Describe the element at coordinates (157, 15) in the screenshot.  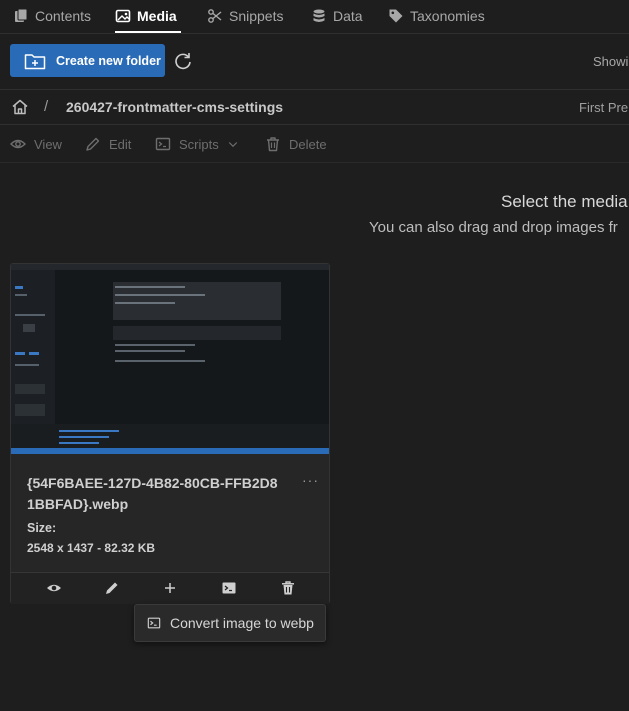
I see `tab-media-label: Media` at that location.